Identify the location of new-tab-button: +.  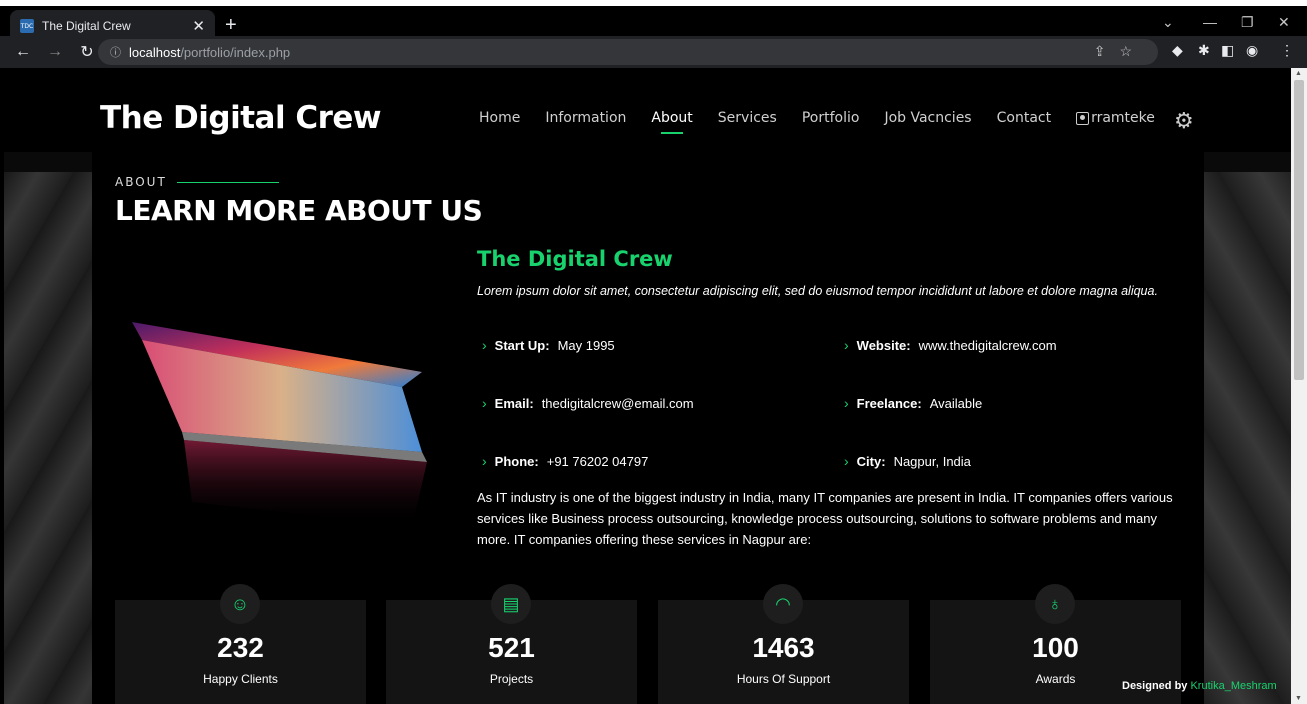
(231, 25).